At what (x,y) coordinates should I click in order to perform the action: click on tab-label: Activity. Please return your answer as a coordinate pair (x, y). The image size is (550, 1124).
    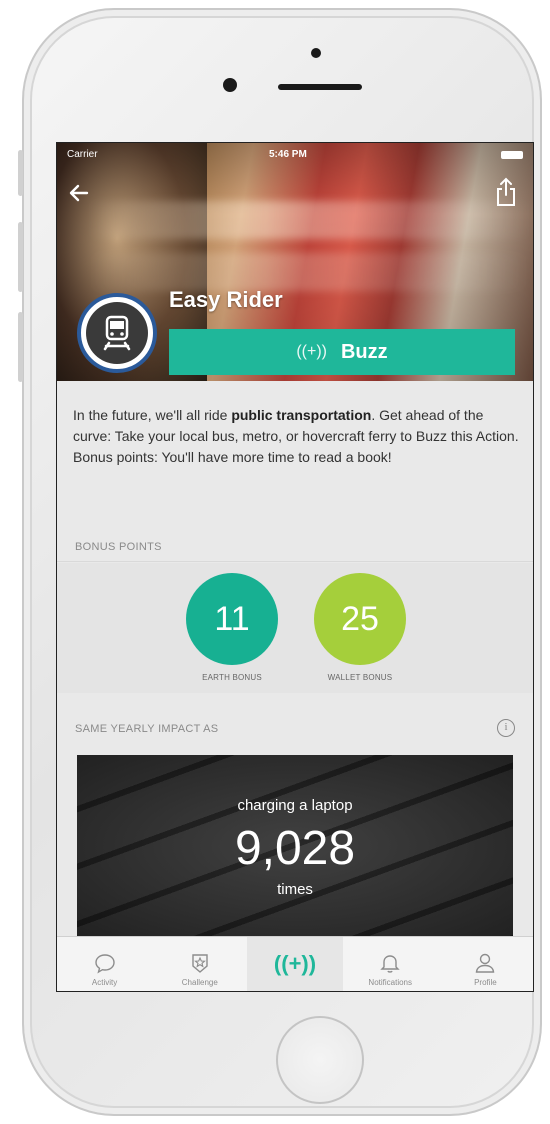
    Looking at the image, I should click on (104, 982).